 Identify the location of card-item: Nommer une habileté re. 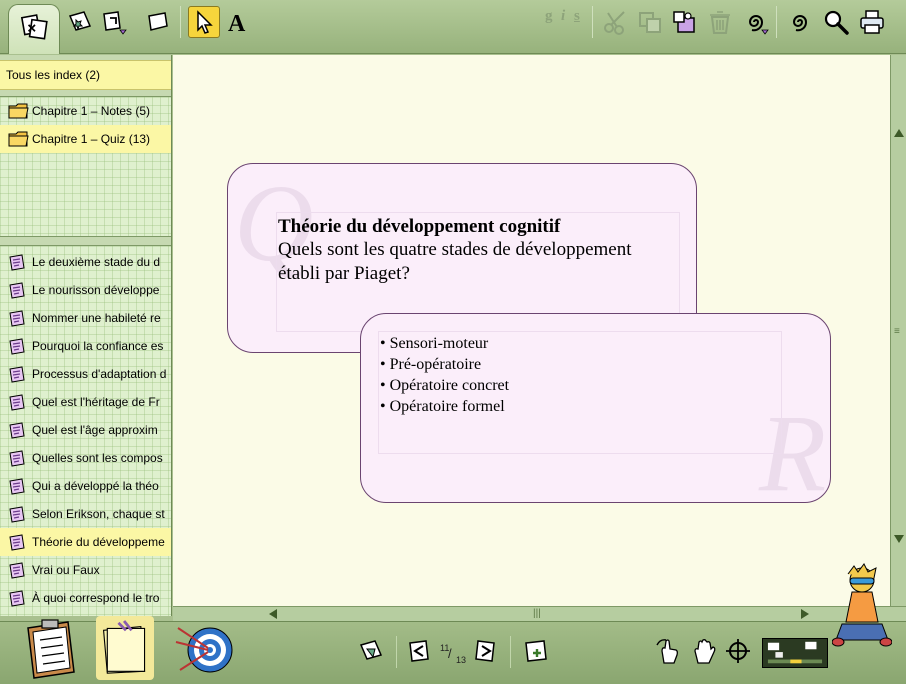
(85, 318).